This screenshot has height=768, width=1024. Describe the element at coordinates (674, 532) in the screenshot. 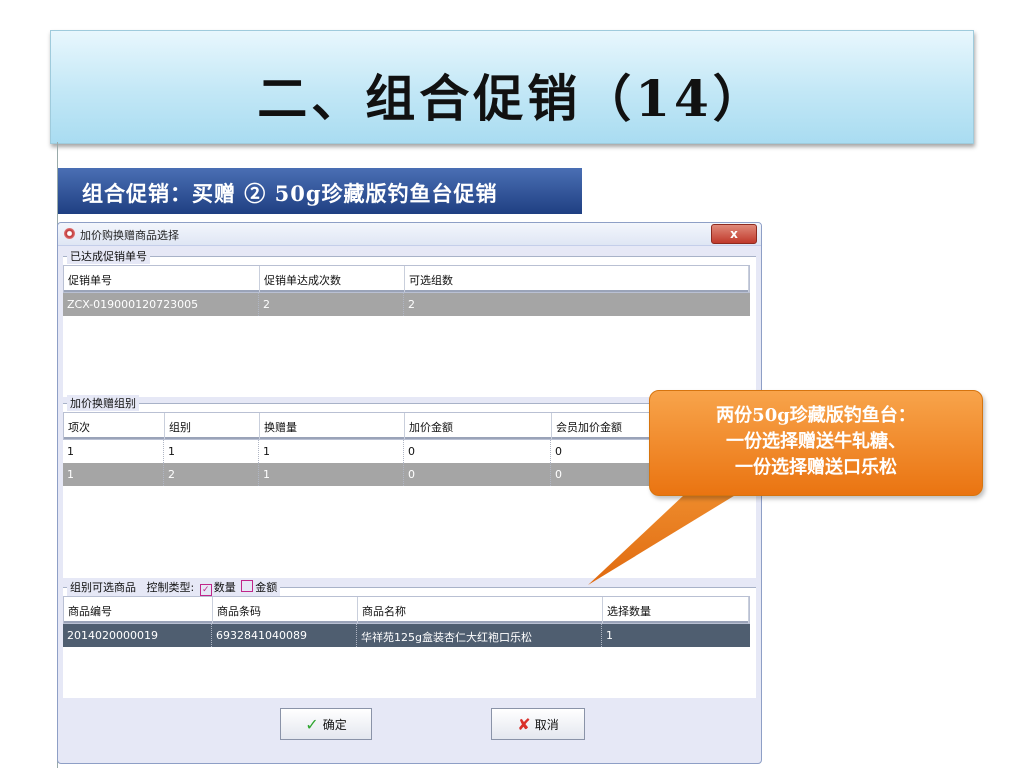

I see `callout-pointer` at that location.